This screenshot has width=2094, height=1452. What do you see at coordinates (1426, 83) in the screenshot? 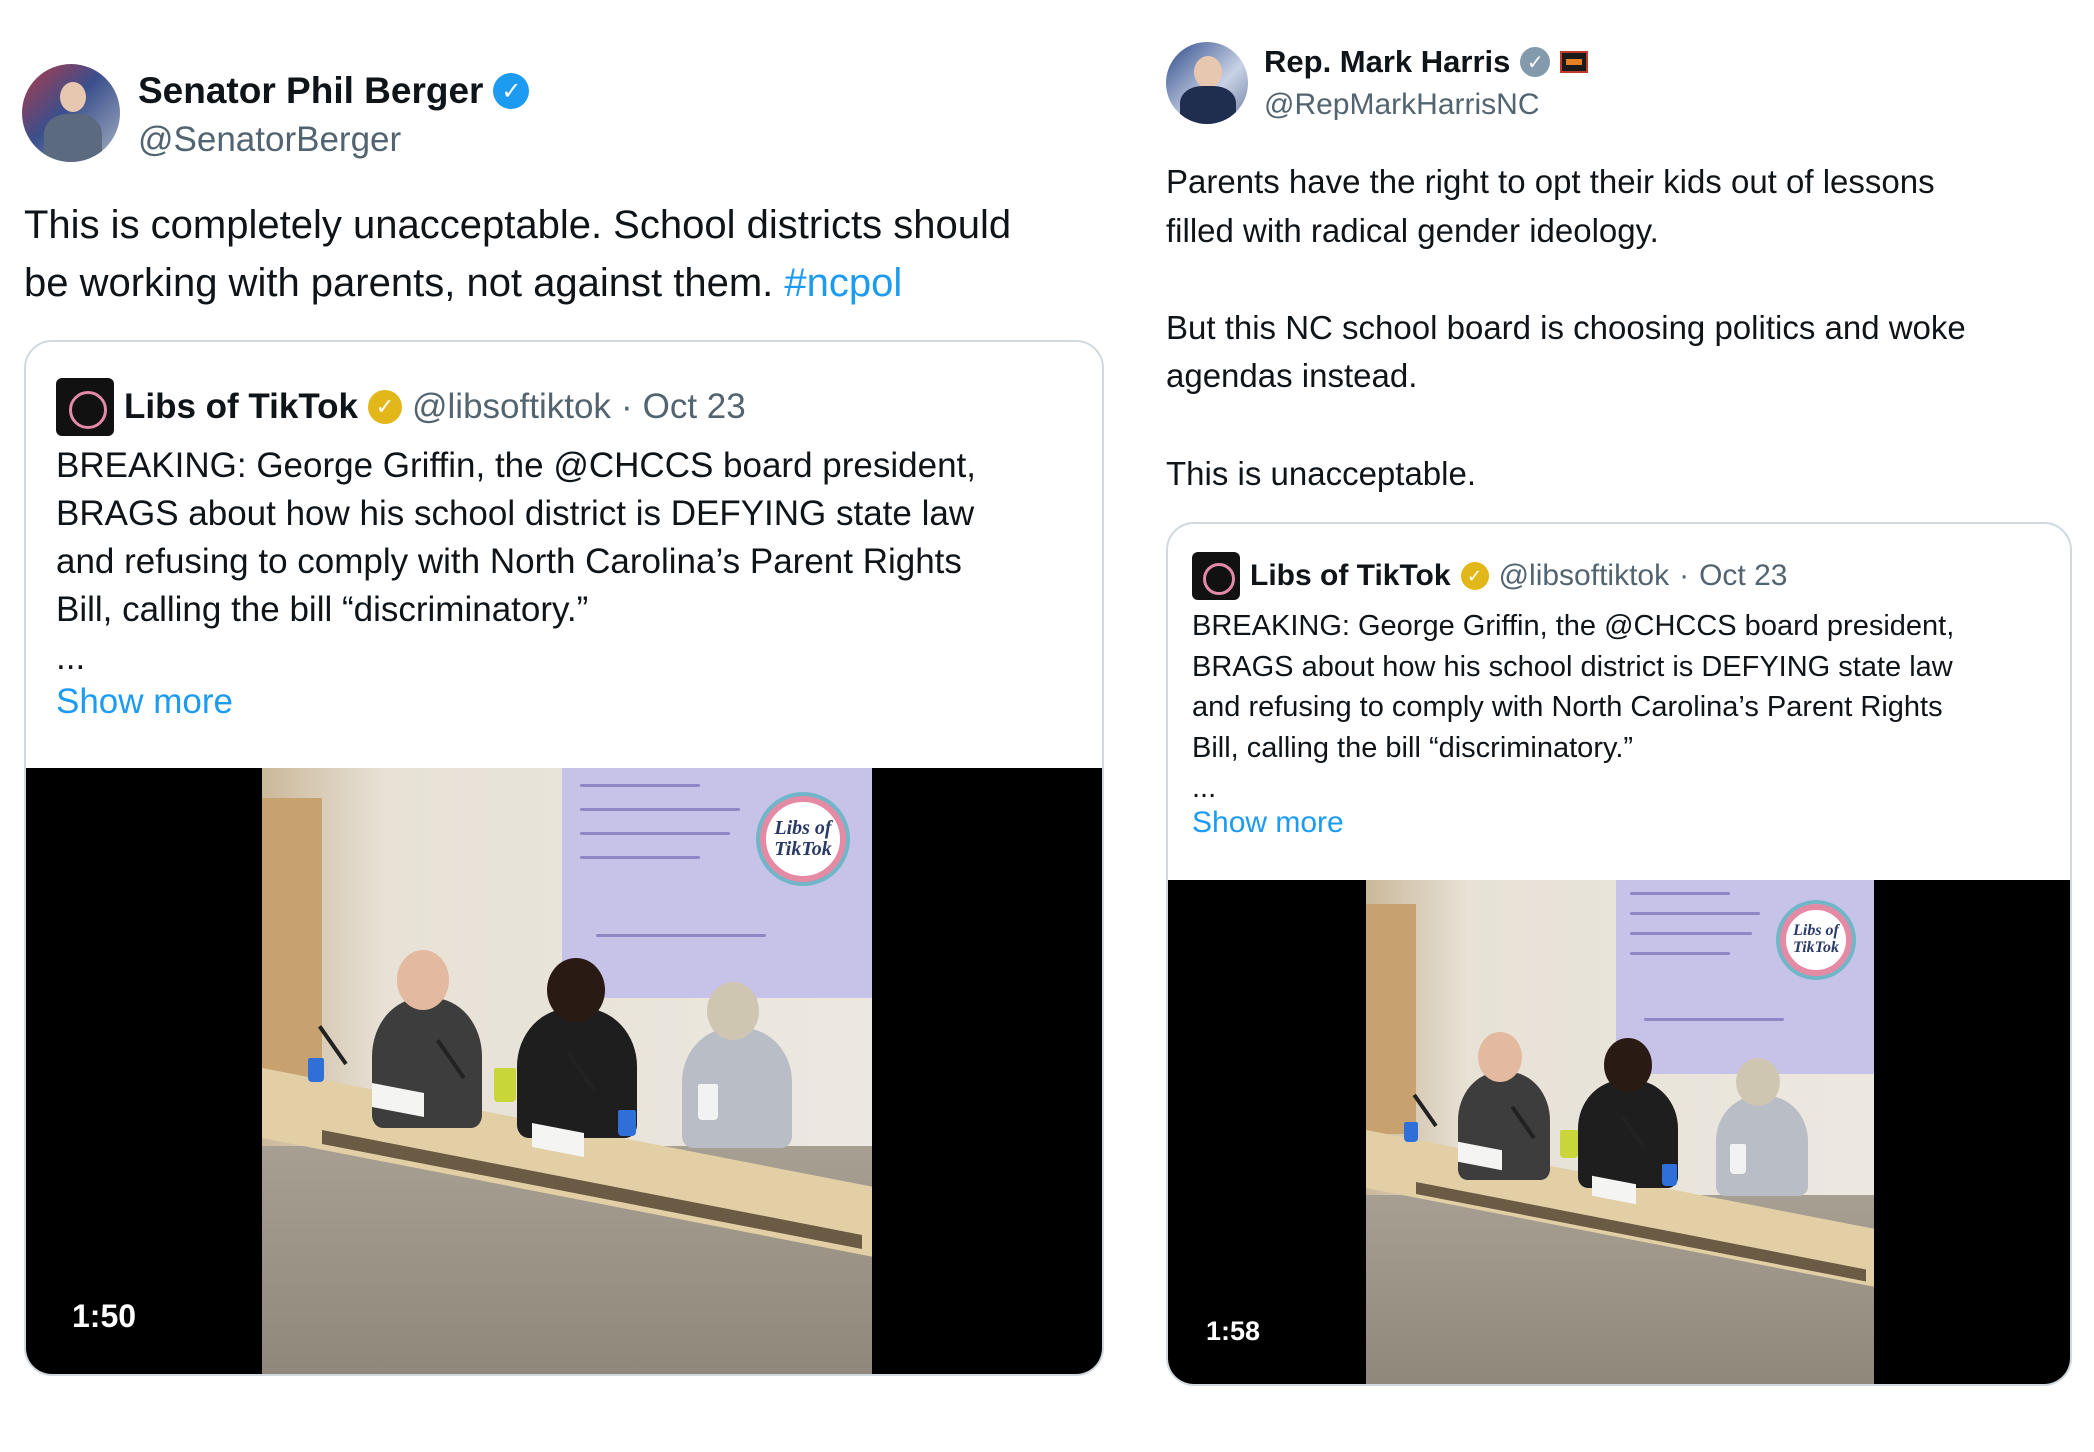
I see `author-name-block: Rep. Mark Harris ✓ @RepMarkHarrisNC` at bounding box center [1426, 83].